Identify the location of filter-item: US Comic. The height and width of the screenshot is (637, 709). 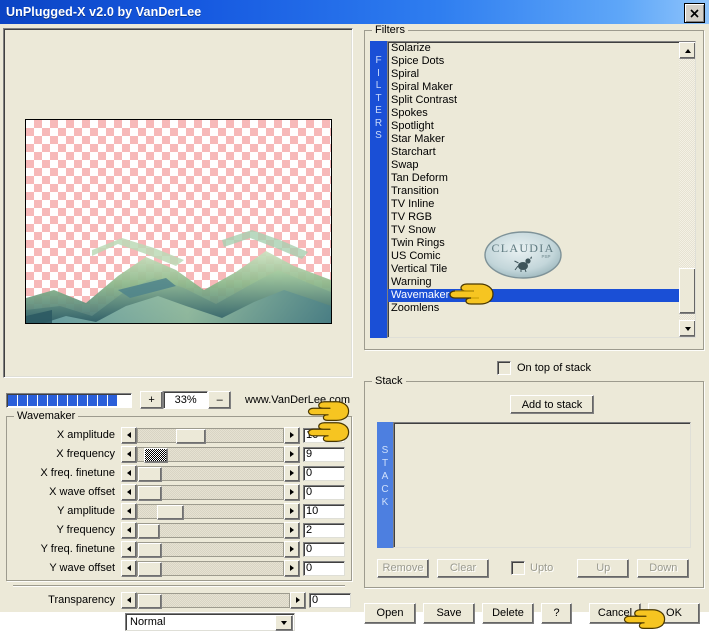
(533, 256).